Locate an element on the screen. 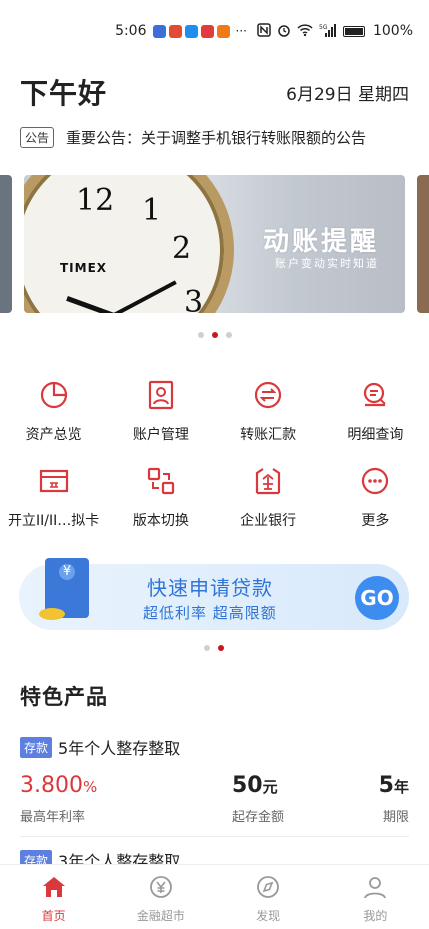  battery-icon is located at coordinates (353, 31).